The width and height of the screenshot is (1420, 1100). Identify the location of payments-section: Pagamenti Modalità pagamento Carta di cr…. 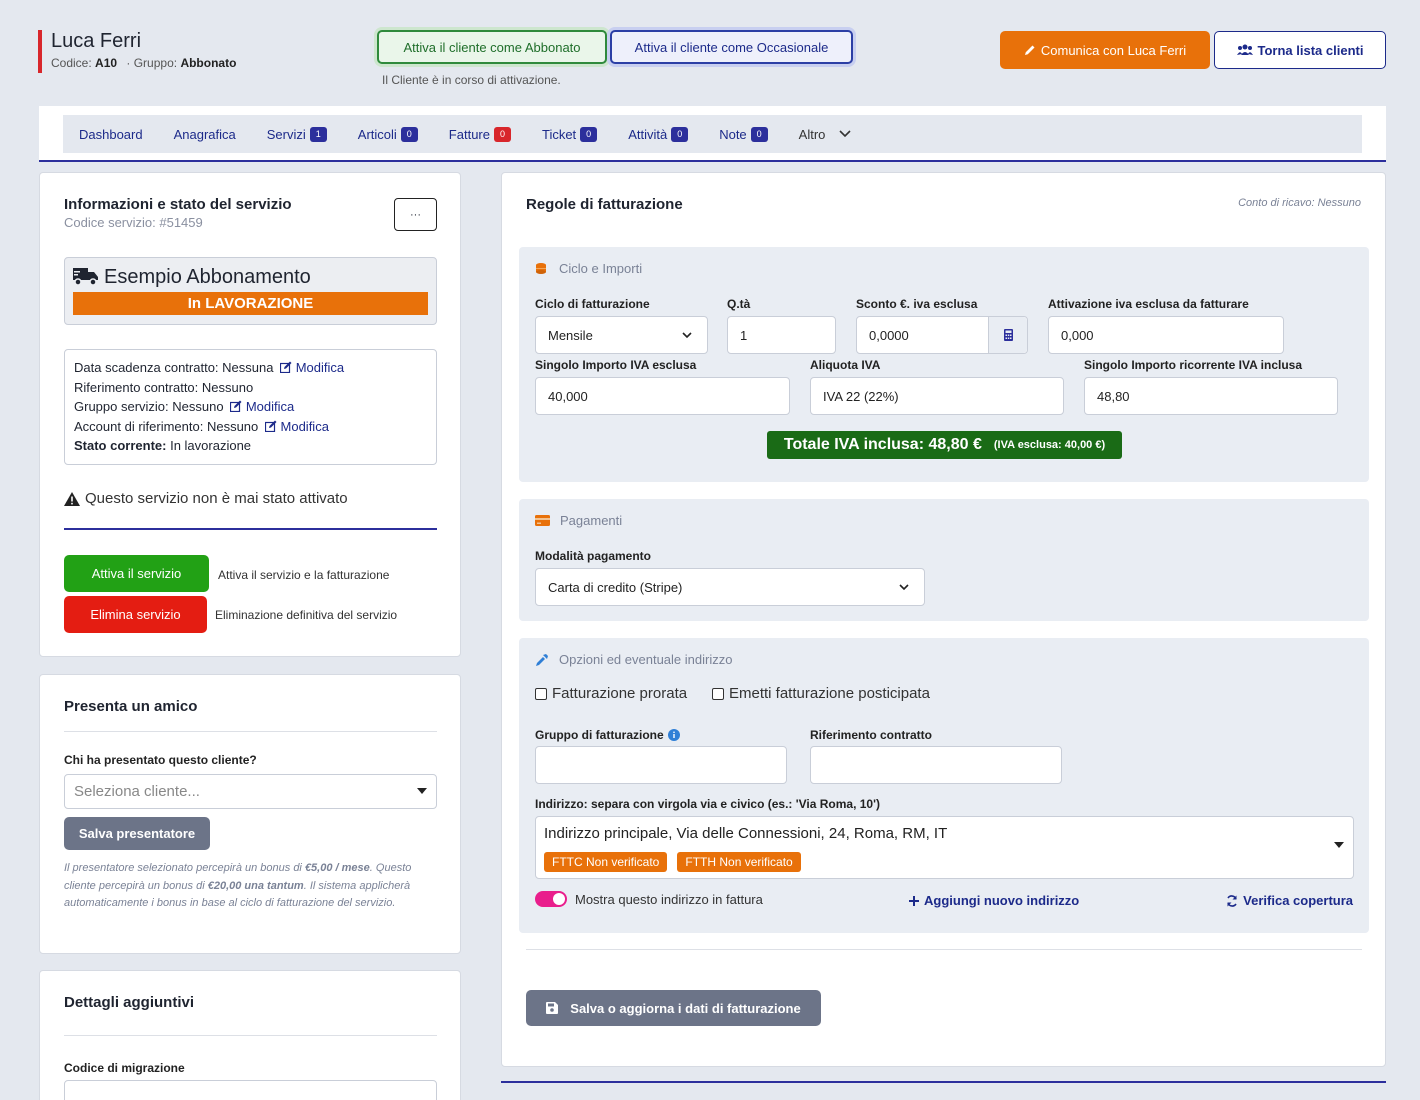
(944, 560).